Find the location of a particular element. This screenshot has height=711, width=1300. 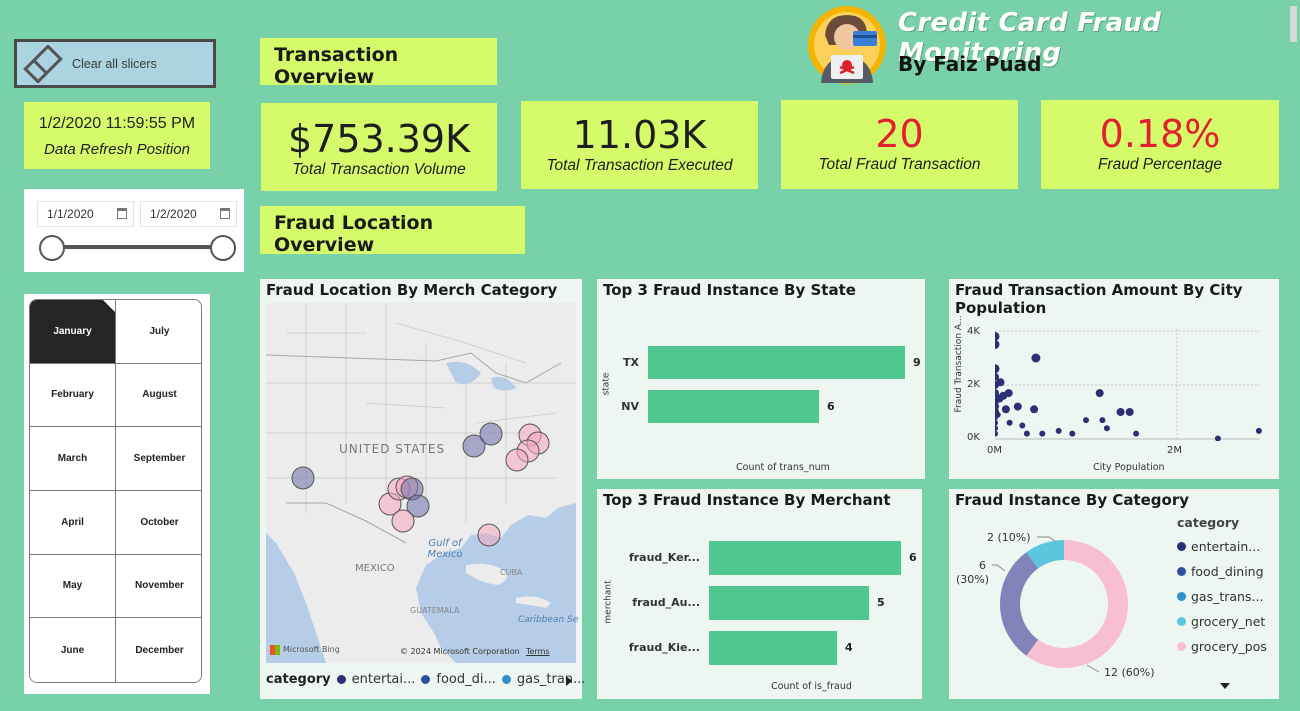

start-date-input: 1/1/2020 is located at coordinates (85, 214).